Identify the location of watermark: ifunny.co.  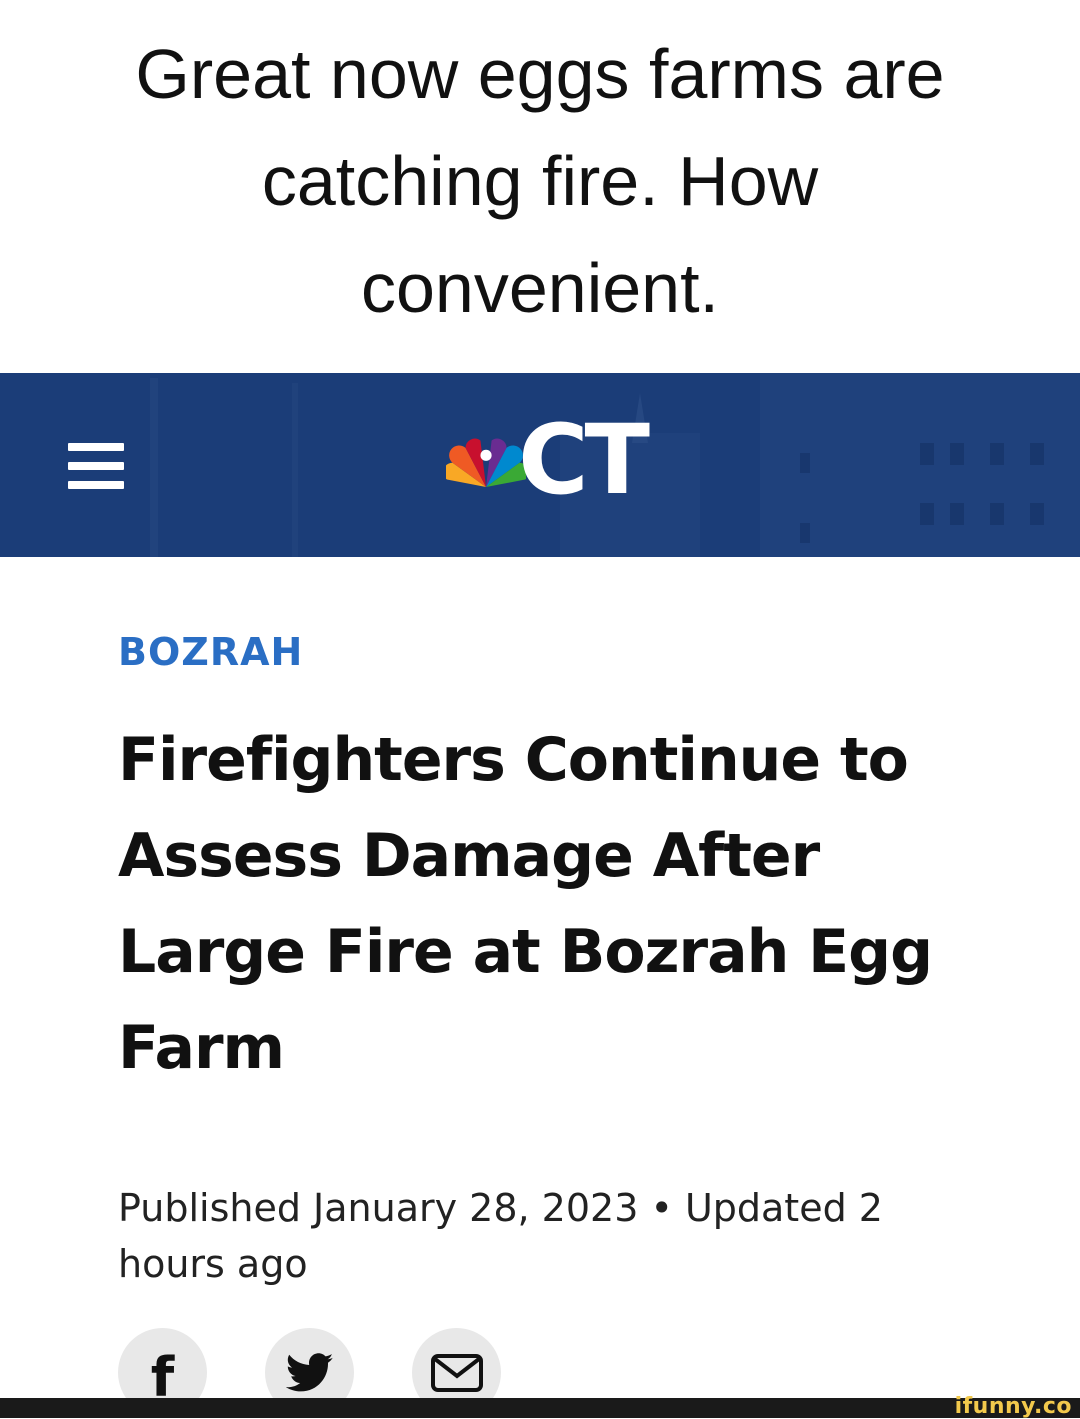
(1013, 1406).